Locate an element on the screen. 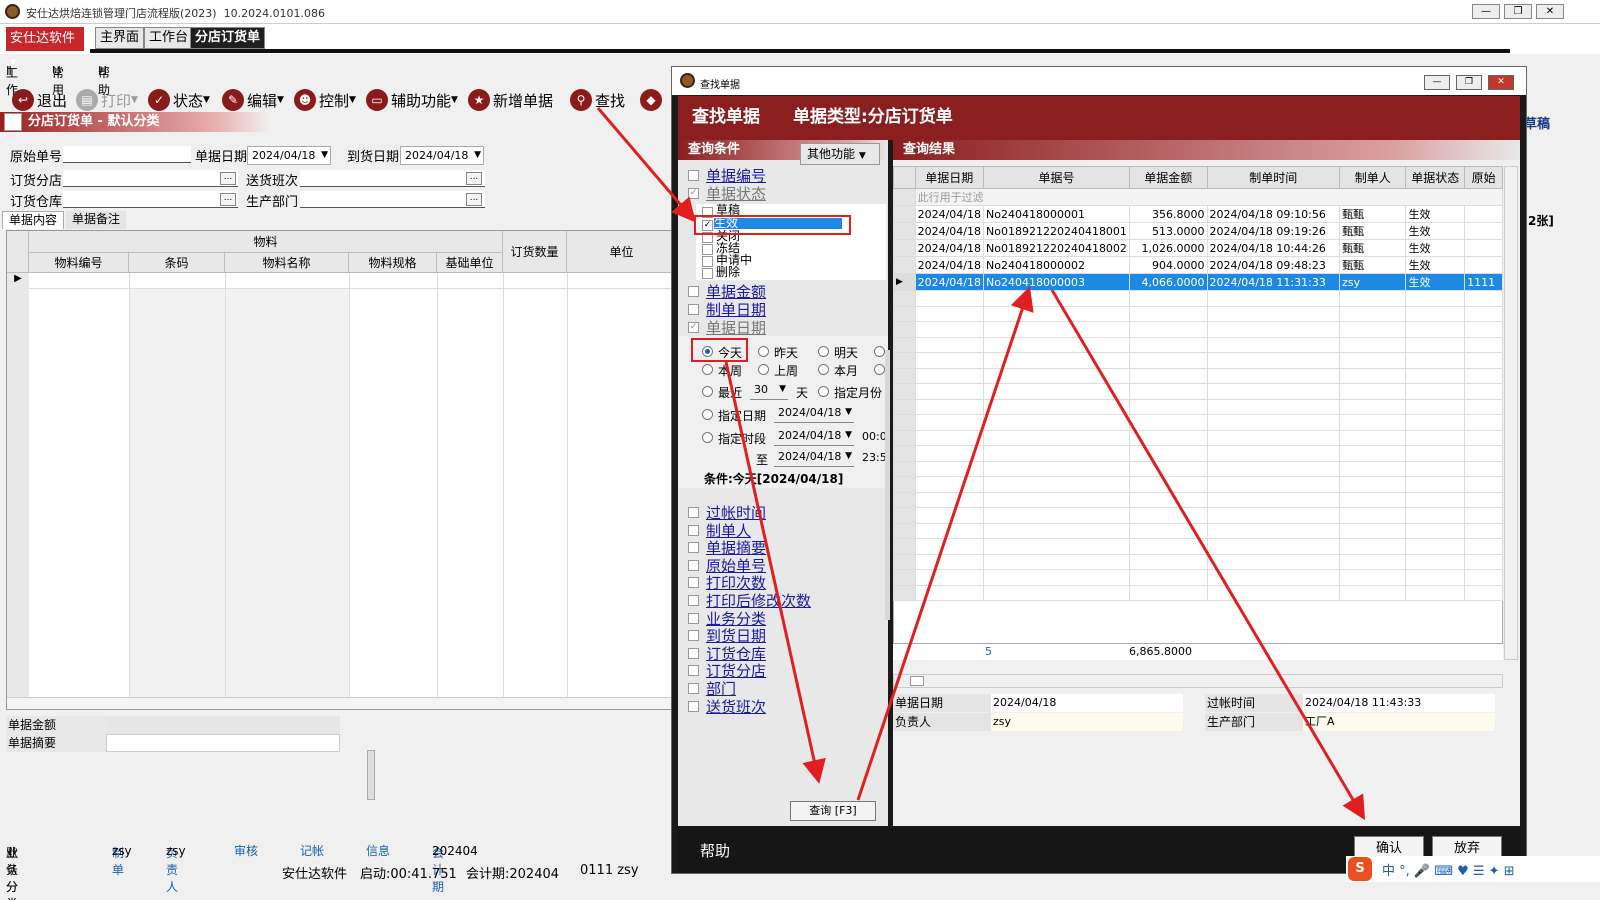 The height and width of the screenshot is (900, 1600). radio-spec-range is located at coordinates (707, 437).